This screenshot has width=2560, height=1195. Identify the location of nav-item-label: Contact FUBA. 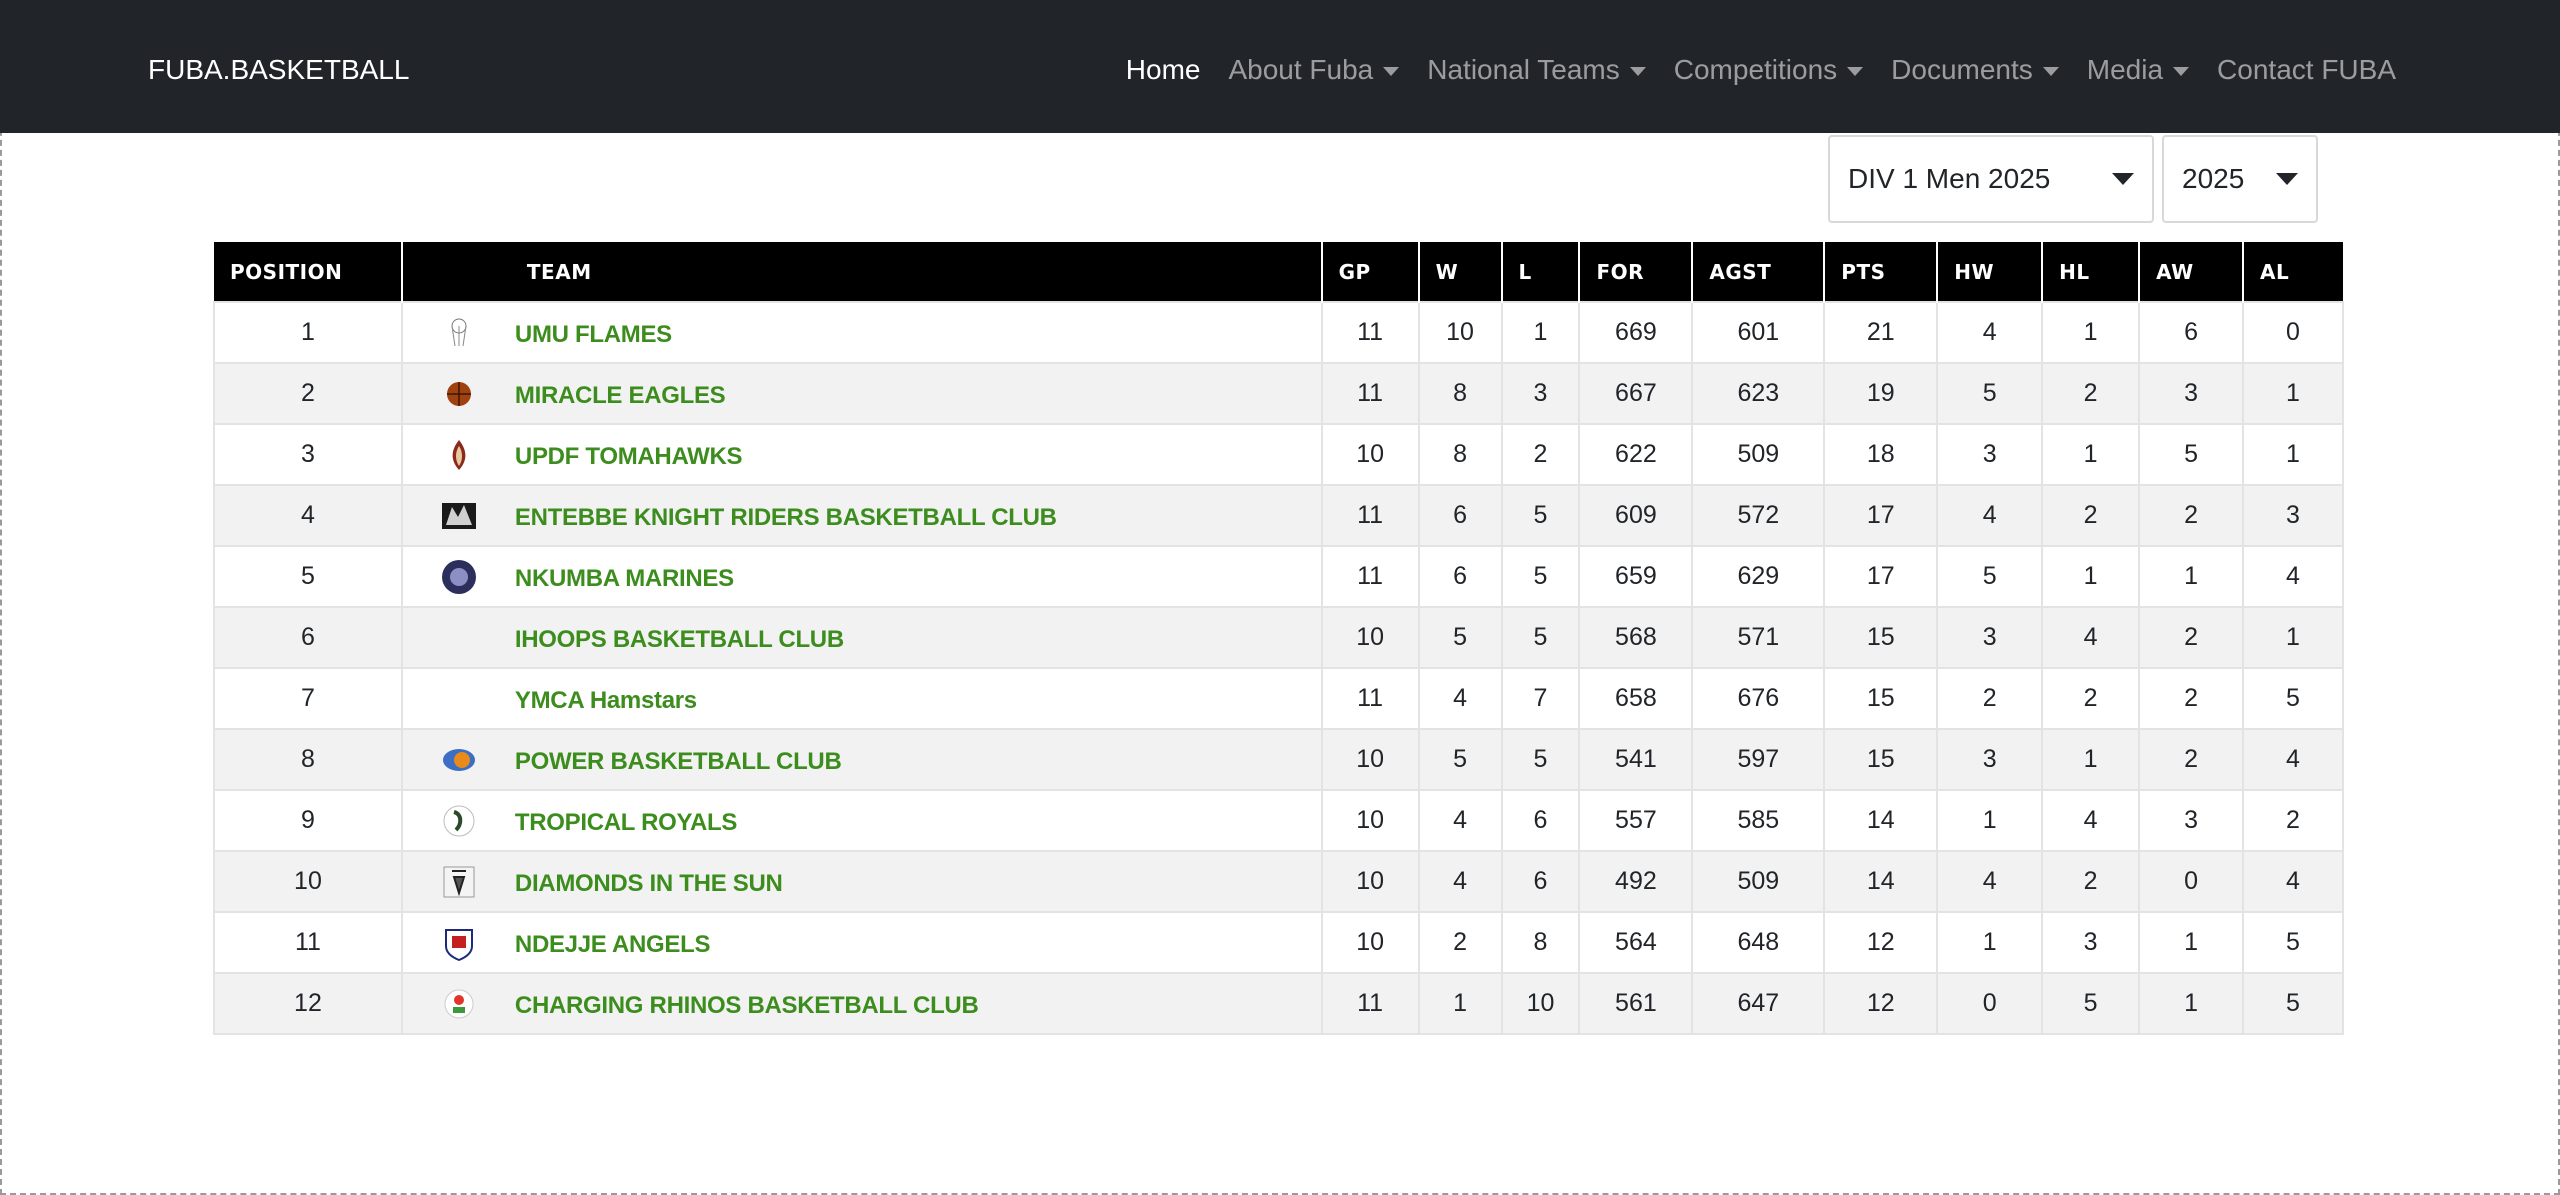
(2306, 69).